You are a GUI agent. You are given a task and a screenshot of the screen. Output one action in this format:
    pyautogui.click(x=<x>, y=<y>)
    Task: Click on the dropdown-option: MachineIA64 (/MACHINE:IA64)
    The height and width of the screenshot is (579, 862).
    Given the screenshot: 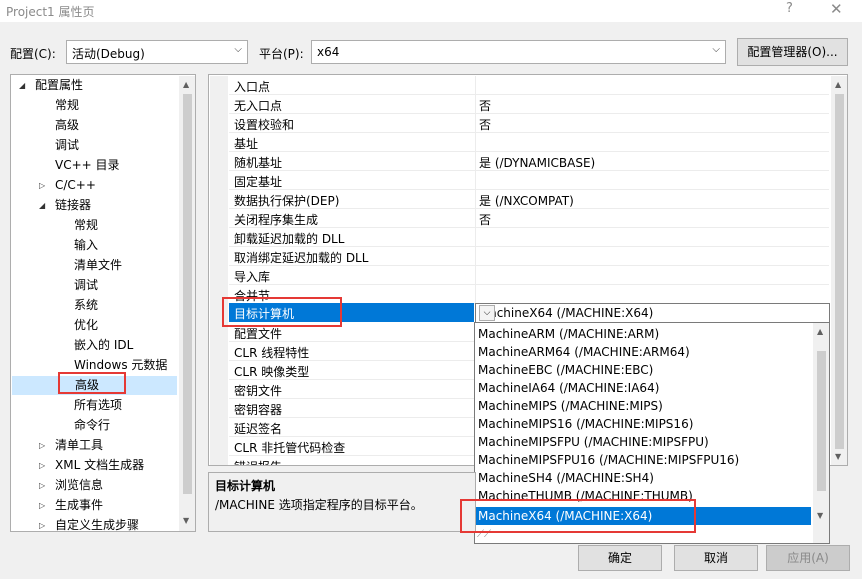 What is the action you would take?
    pyautogui.click(x=643, y=388)
    